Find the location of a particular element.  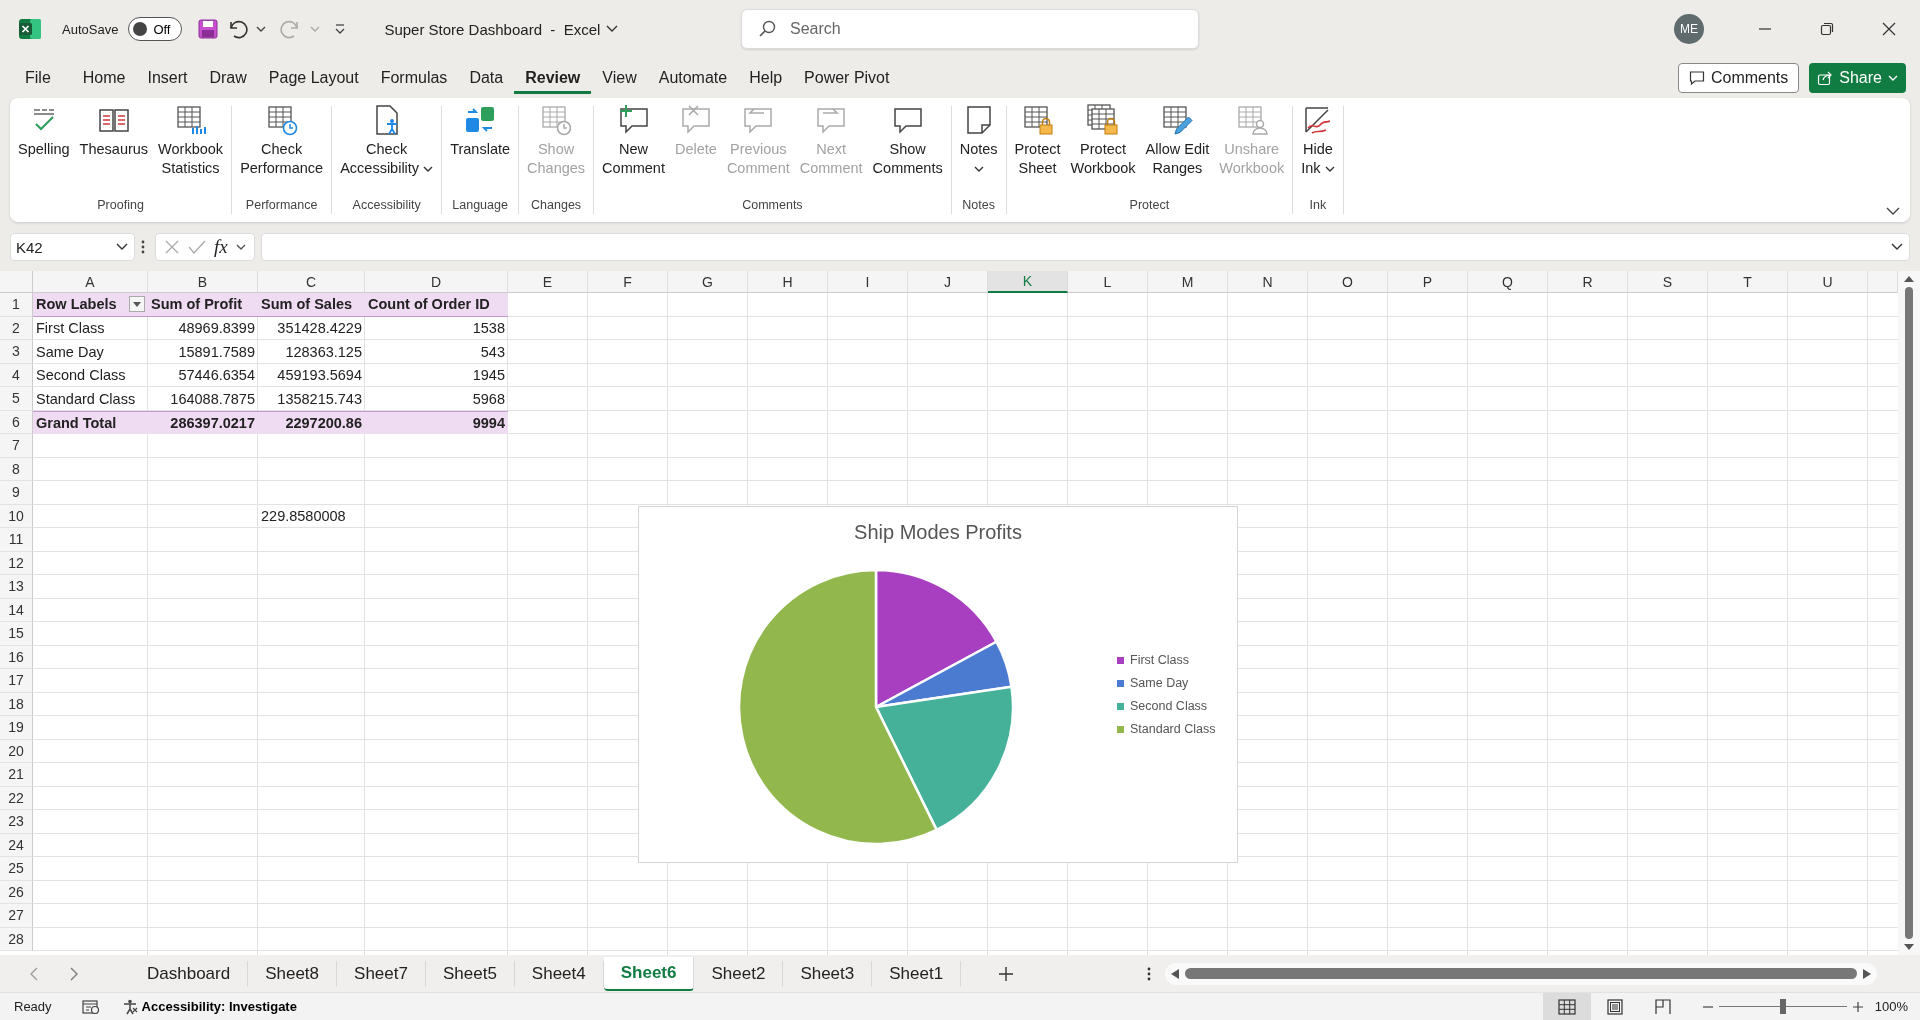

comments-button: Comments is located at coordinates (1738, 78).